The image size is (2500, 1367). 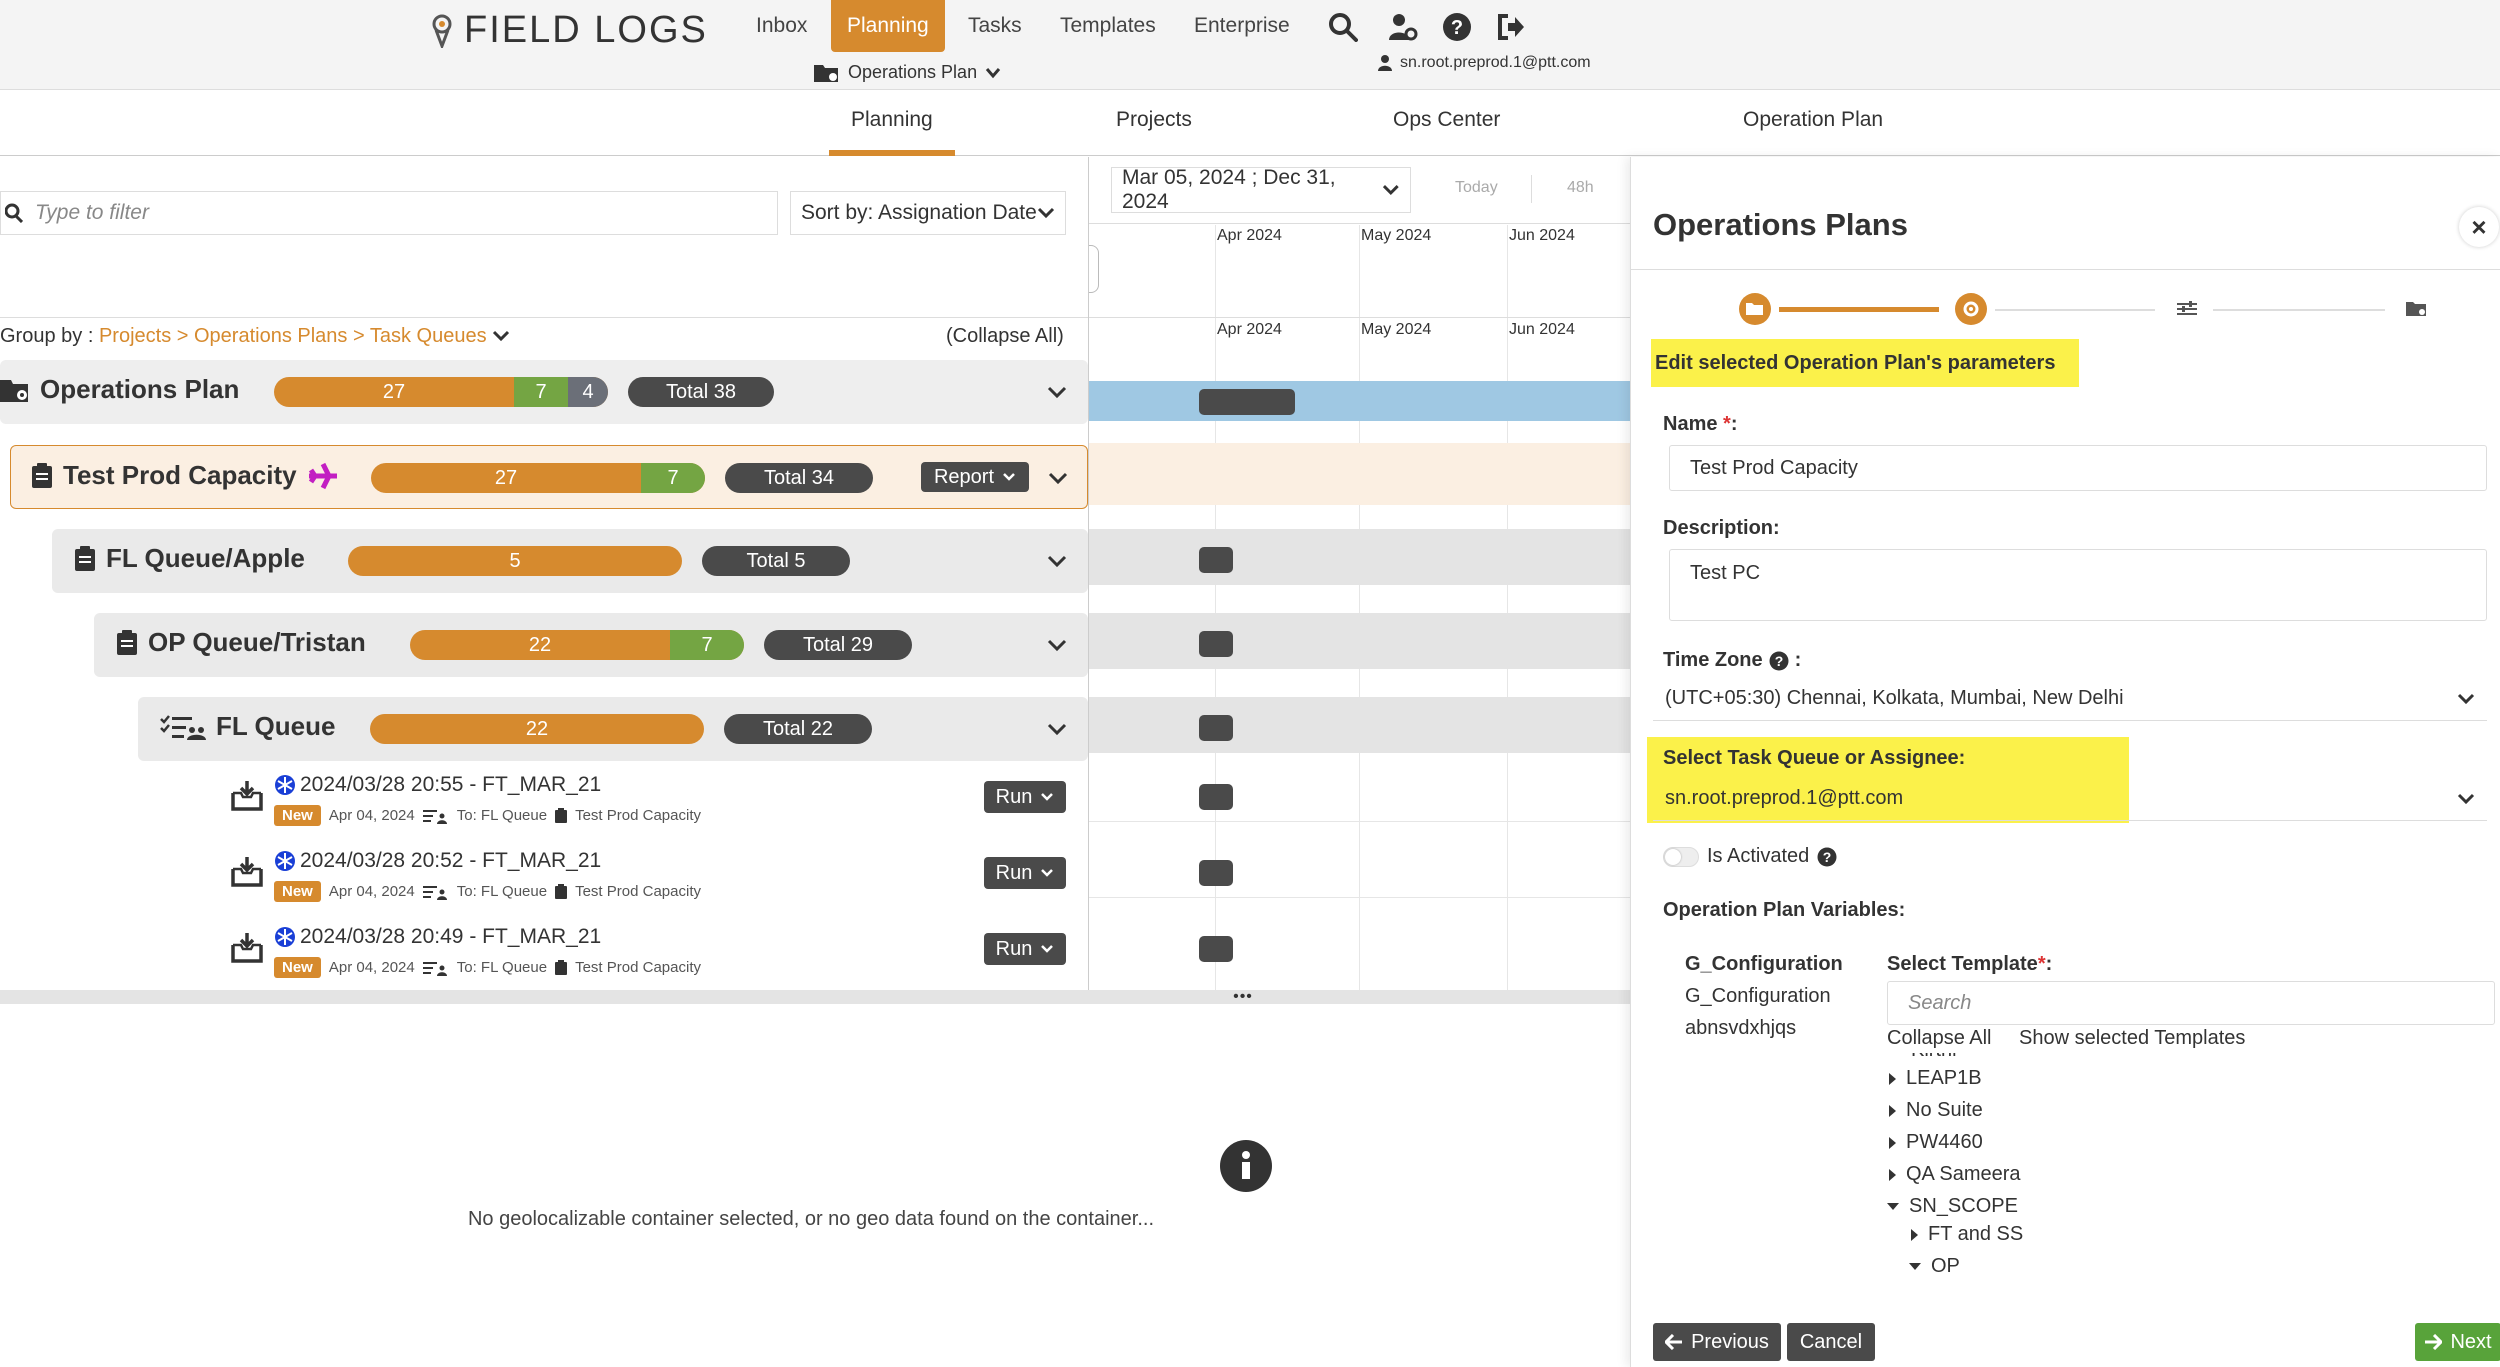 I want to click on previous-button: Previous, so click(x=1717, y=1342).